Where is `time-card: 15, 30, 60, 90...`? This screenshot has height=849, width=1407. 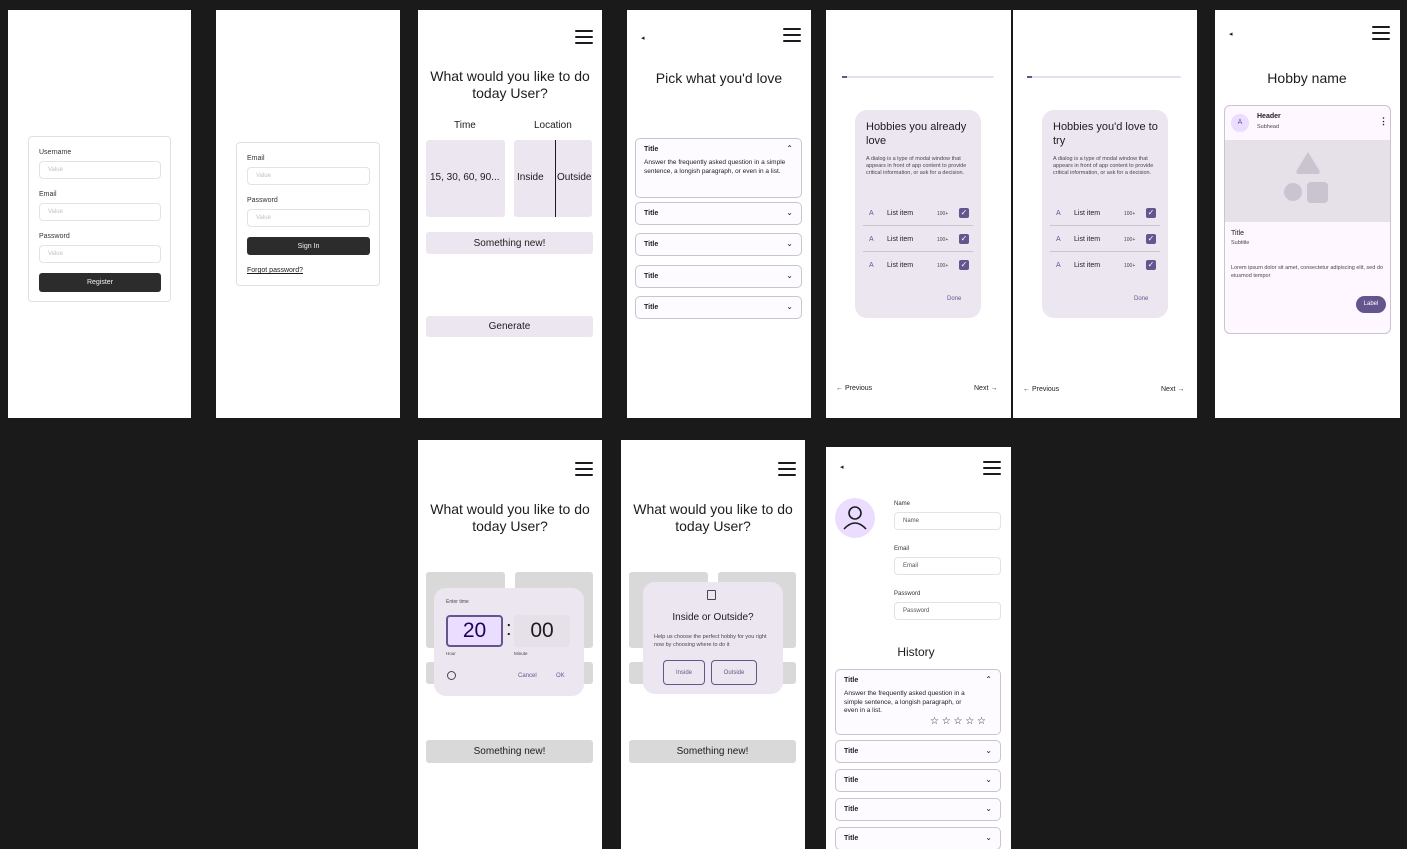 time-card: 15, 30, 60, 90... is located at coordinates (465, 178).